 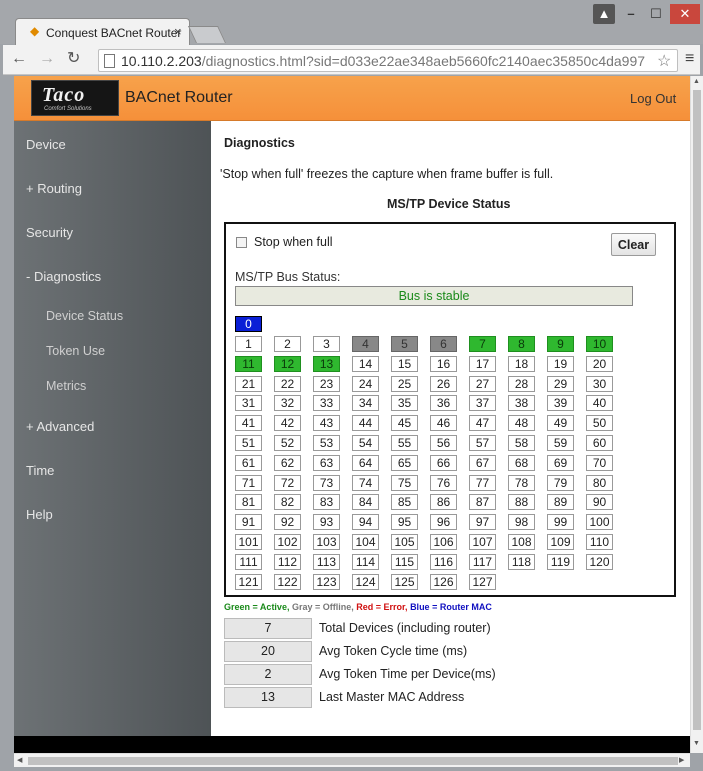 What do you see at coordinates (326, 502) in the screenshot?
I see `mac-cell-83: 83` at bounding box center [326, 502].